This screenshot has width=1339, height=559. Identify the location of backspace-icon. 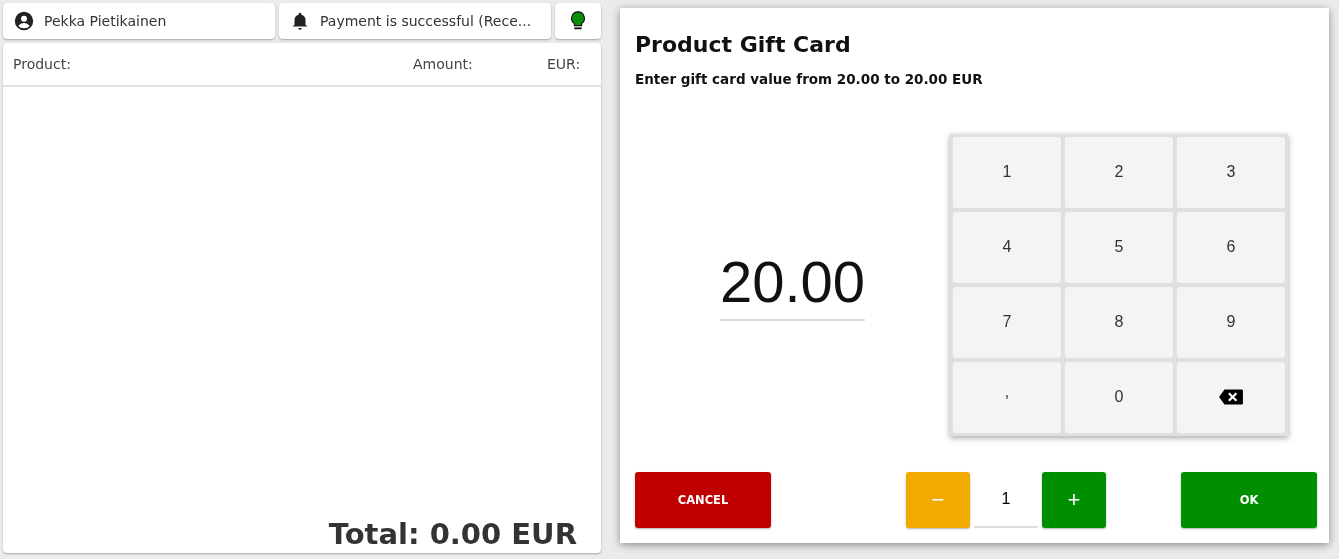
(1231, 397).